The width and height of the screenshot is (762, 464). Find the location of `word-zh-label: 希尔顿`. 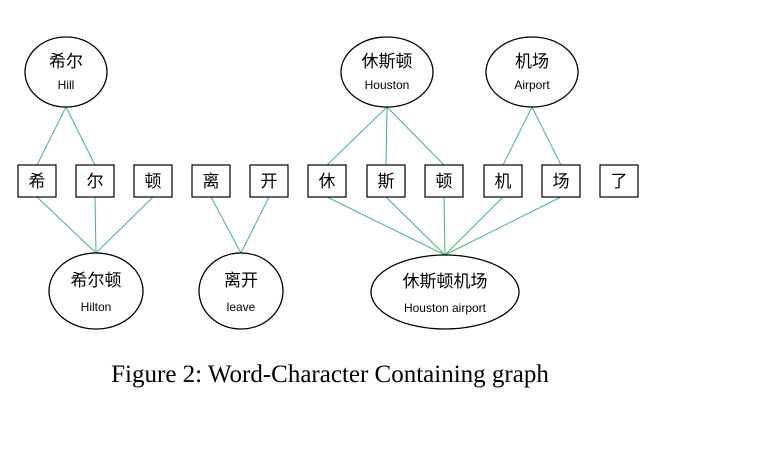

word-zh-label: 希尔顿 is located at coordinates (96, 281).